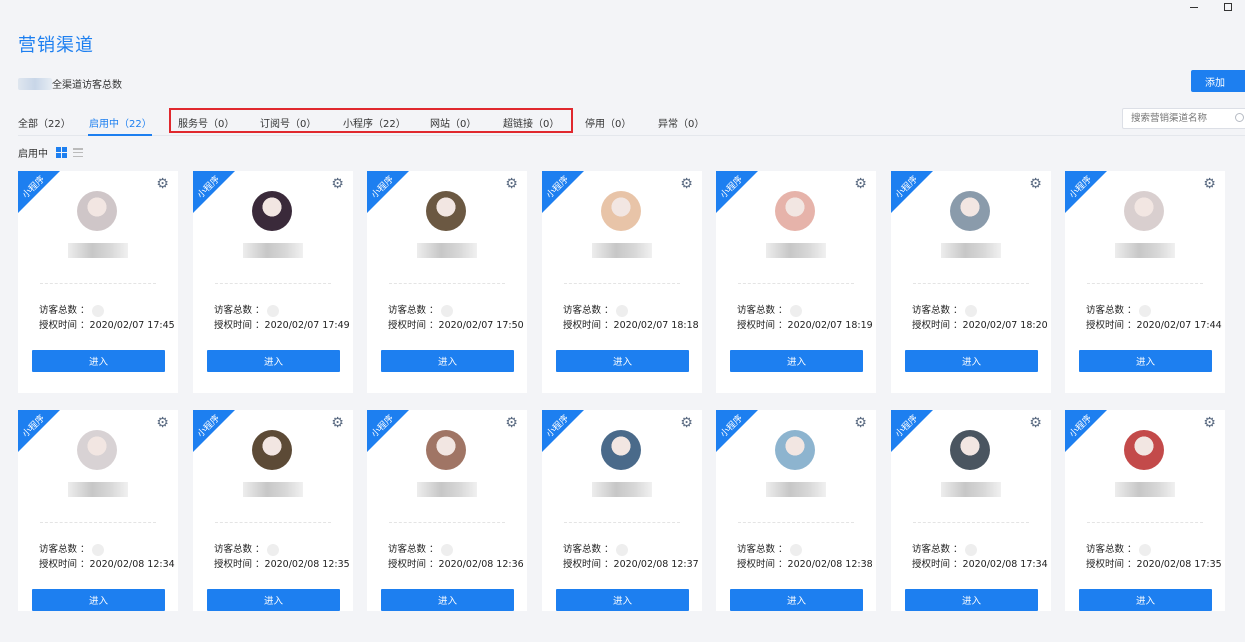 The image size is (1245, 642). Describe the element at coordinates (453, 122) in the screenshot. I see `tab-website: 网站（0）` at that location.